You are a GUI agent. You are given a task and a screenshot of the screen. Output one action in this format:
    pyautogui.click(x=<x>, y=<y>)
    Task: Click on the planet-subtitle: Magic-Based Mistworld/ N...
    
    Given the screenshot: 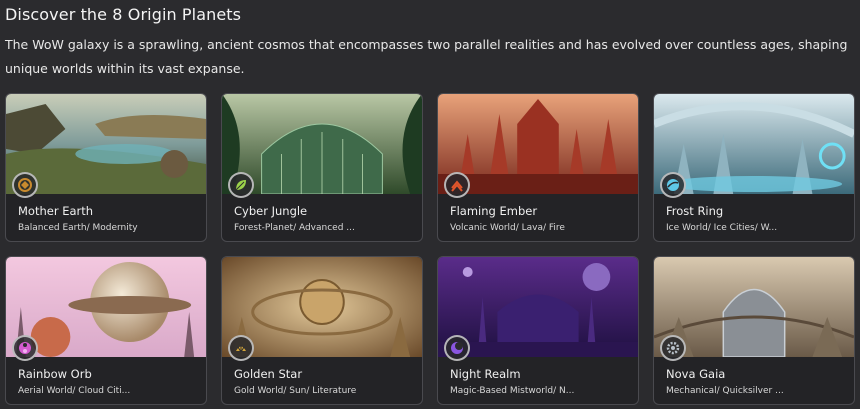 What is the action you would take?
    pyautogui.click(x=512, y=391)
    